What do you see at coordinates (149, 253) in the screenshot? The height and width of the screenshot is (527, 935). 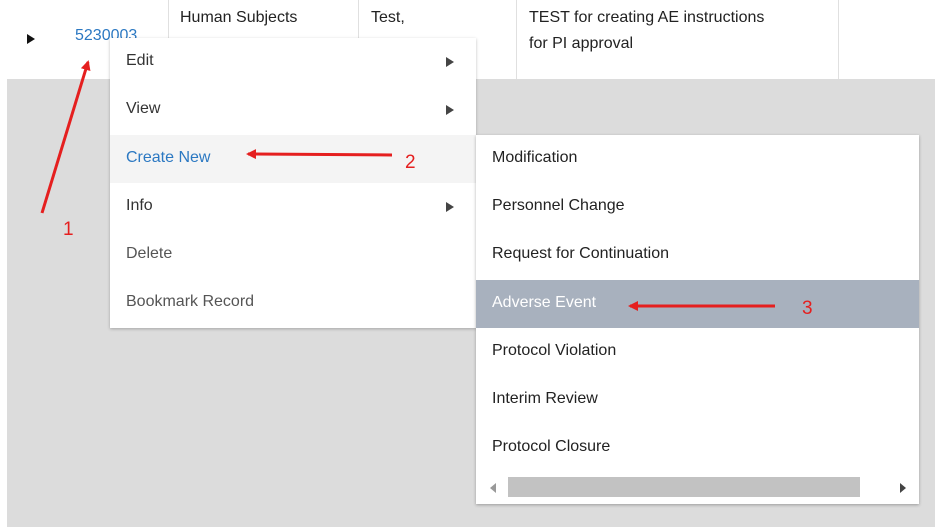 I see `menu-item-label: Delete` at bounding box center [149, 253].